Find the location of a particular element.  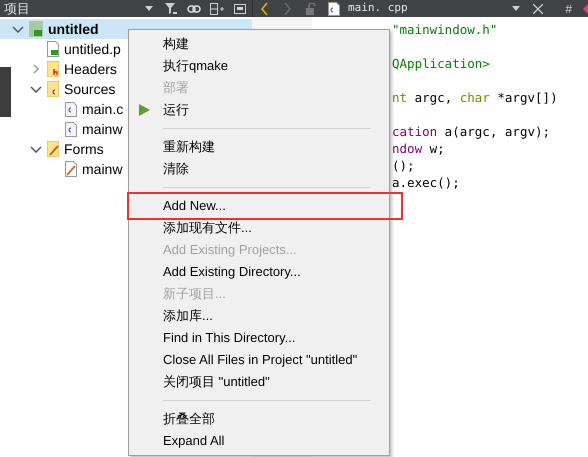

filter-icon is located at coordinates (171, 8).